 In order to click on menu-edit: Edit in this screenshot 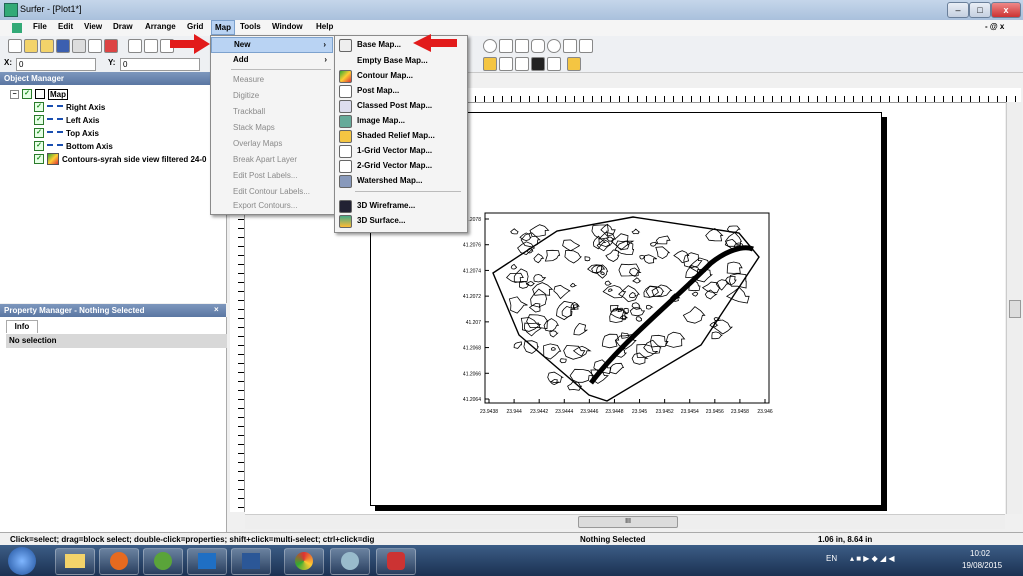, I will do `click(65, 26)`.